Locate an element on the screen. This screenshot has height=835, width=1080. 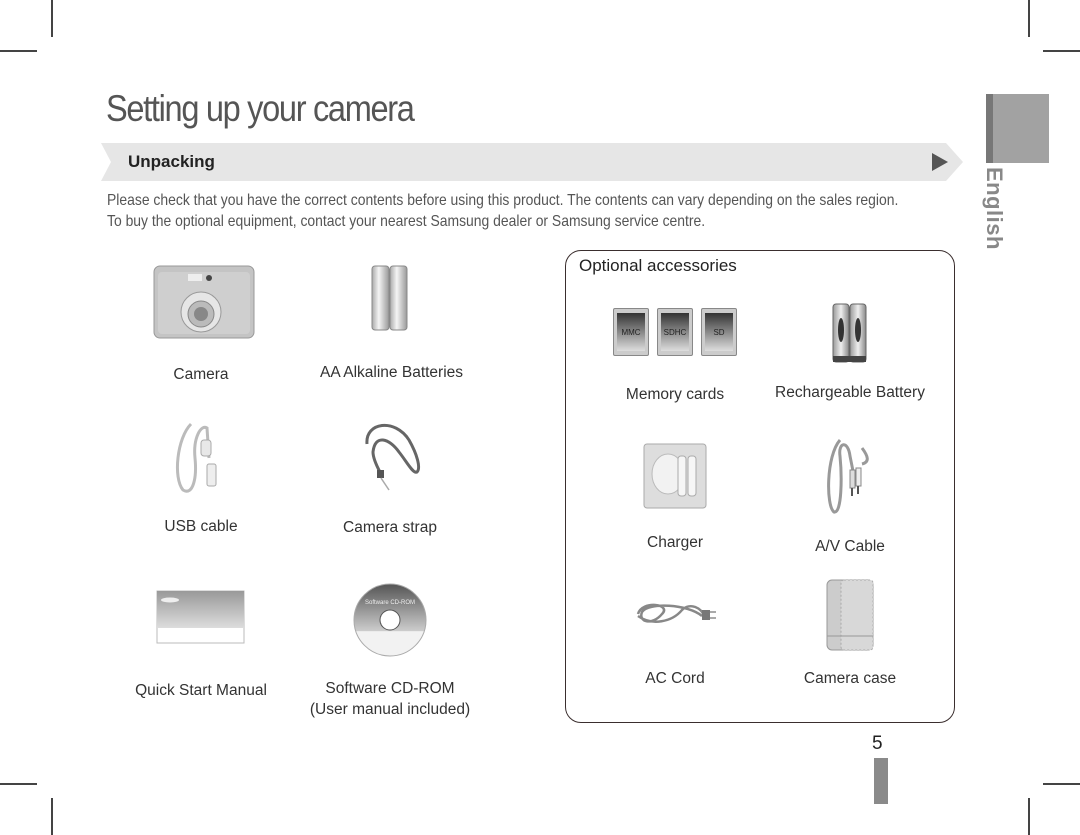
item-rechargeable-battery: Rechargeable Battery is located at coordinates (850, 351).